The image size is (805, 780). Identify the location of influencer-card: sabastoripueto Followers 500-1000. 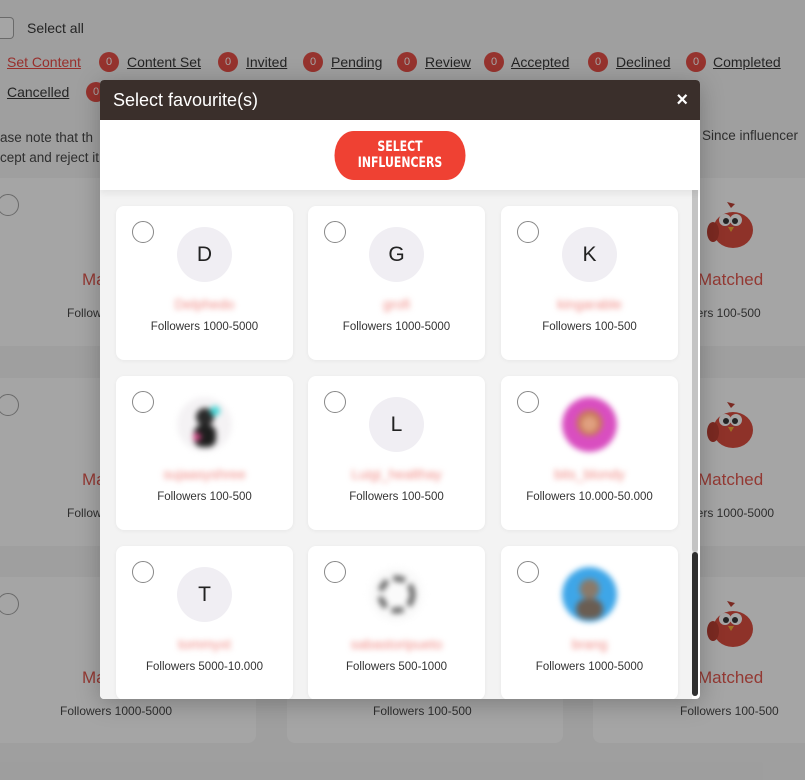
(396, 622).